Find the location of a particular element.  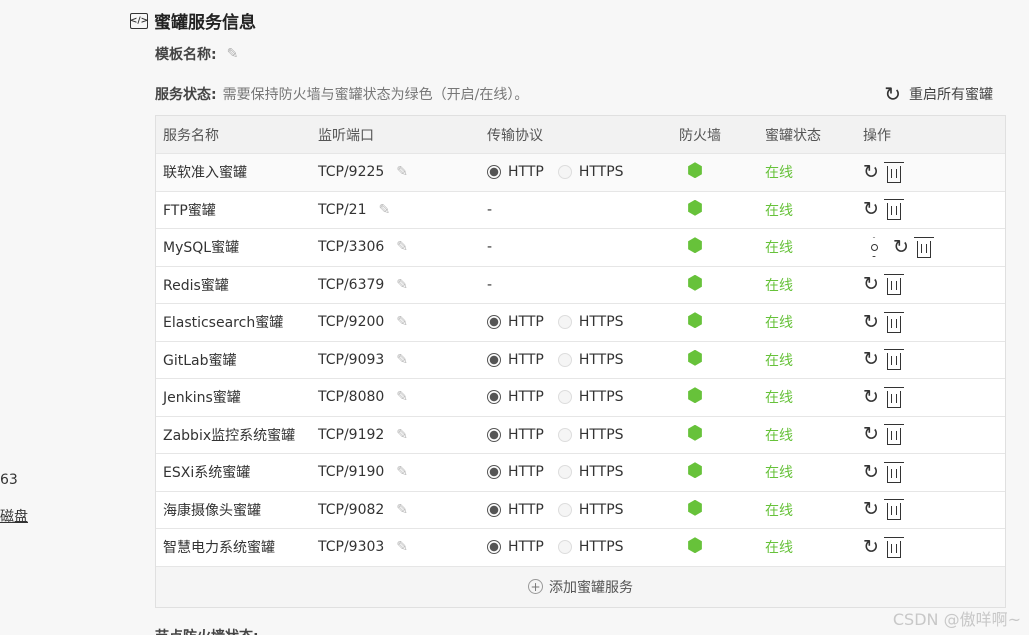

watermark: CSDN @傲咩啊~ is located at coordinates (956, 619).